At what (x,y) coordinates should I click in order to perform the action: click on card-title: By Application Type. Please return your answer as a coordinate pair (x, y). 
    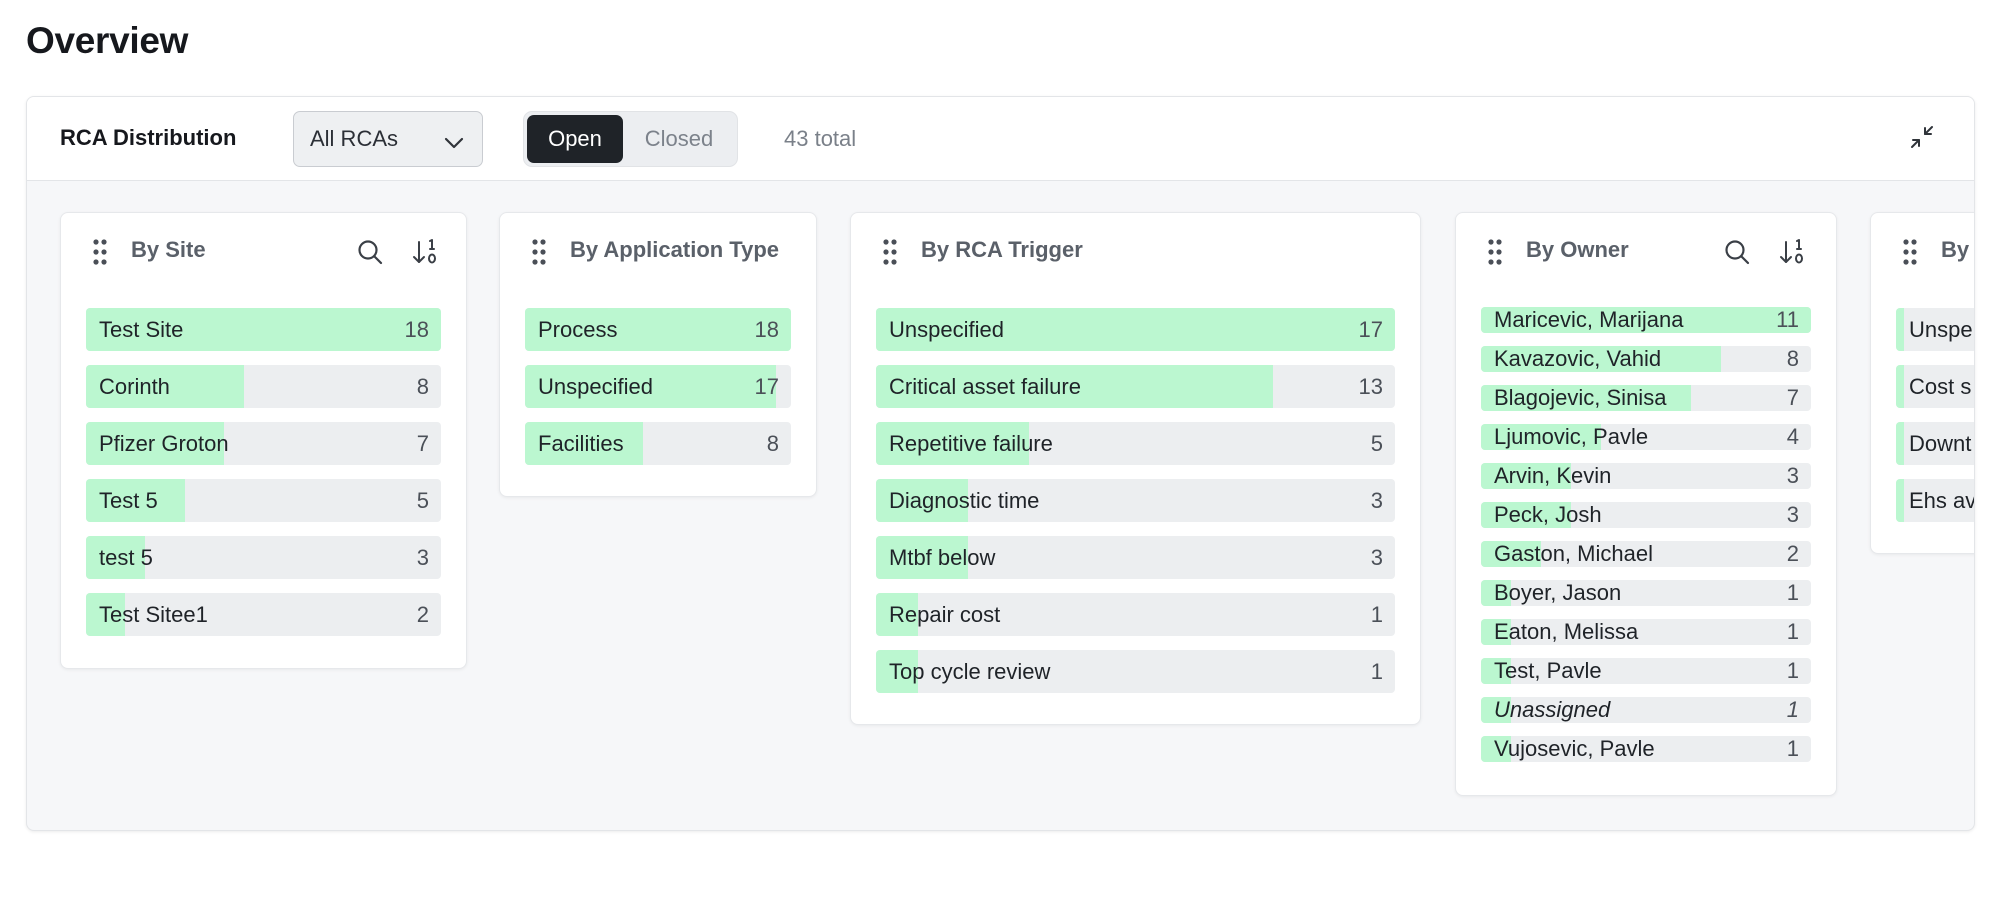
    Looking at the image, I should click on (675, 249).